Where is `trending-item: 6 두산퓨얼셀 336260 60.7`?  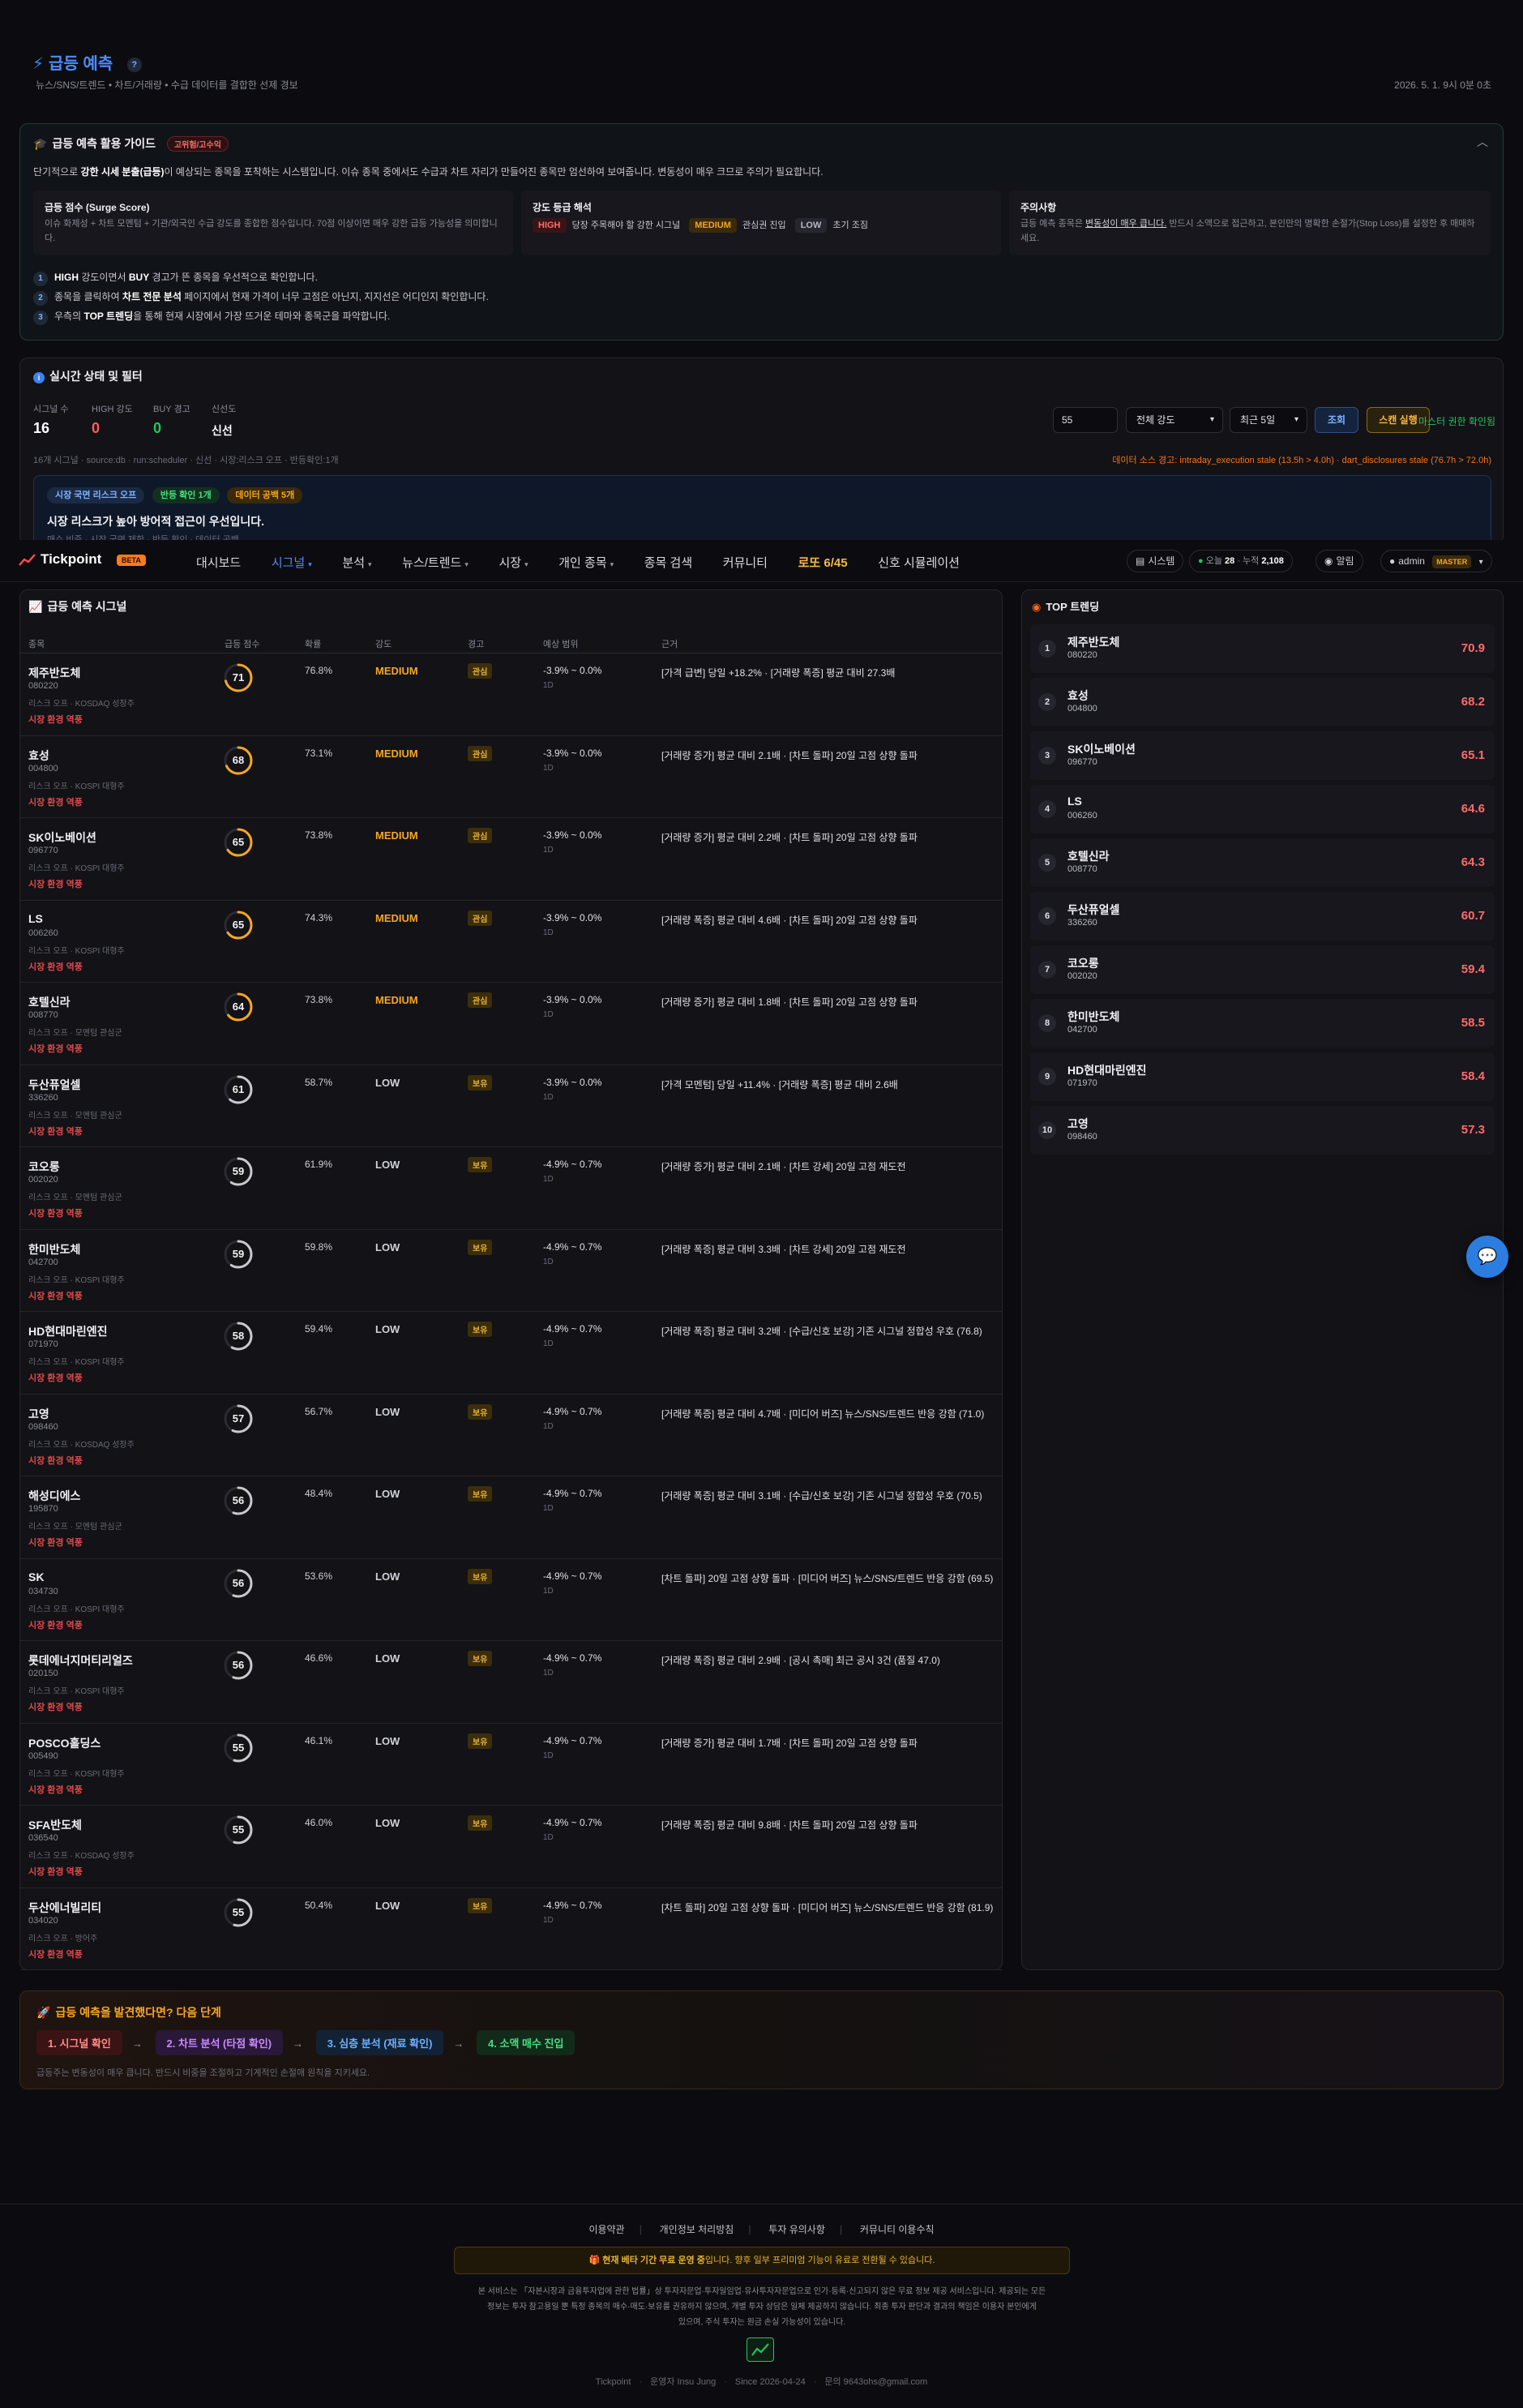
trending-item: 6 두산퓨얼셀 336260 60.7 is located at coordinates (1263, 916).